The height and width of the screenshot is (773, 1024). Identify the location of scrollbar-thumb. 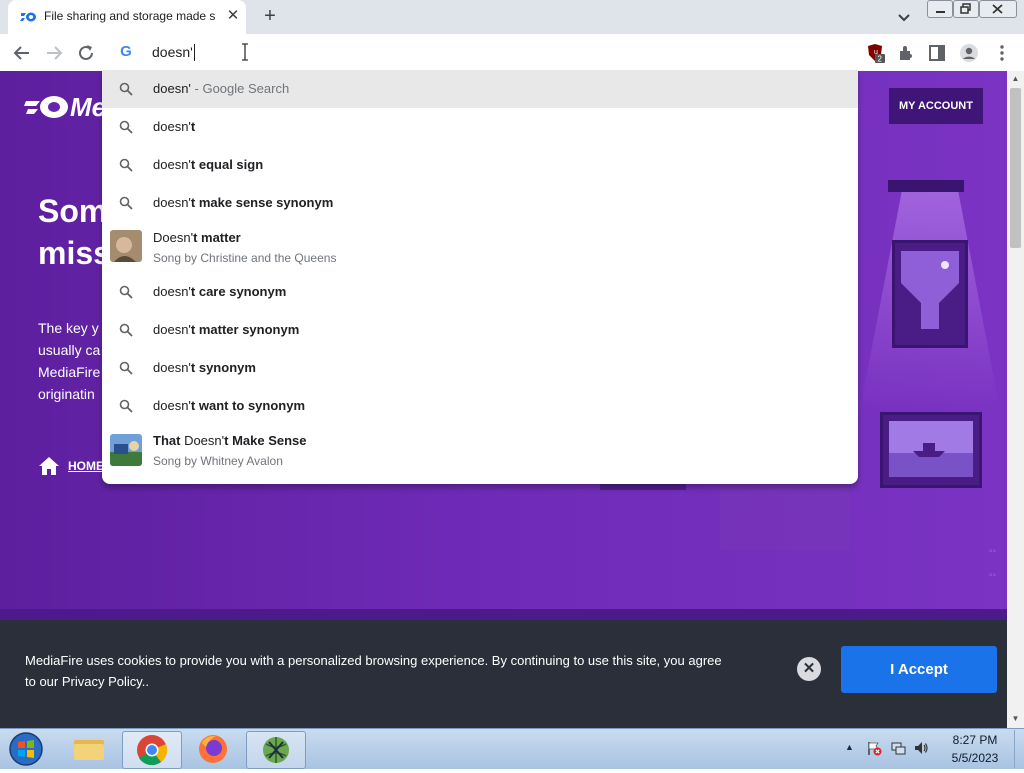
(1015, 168).